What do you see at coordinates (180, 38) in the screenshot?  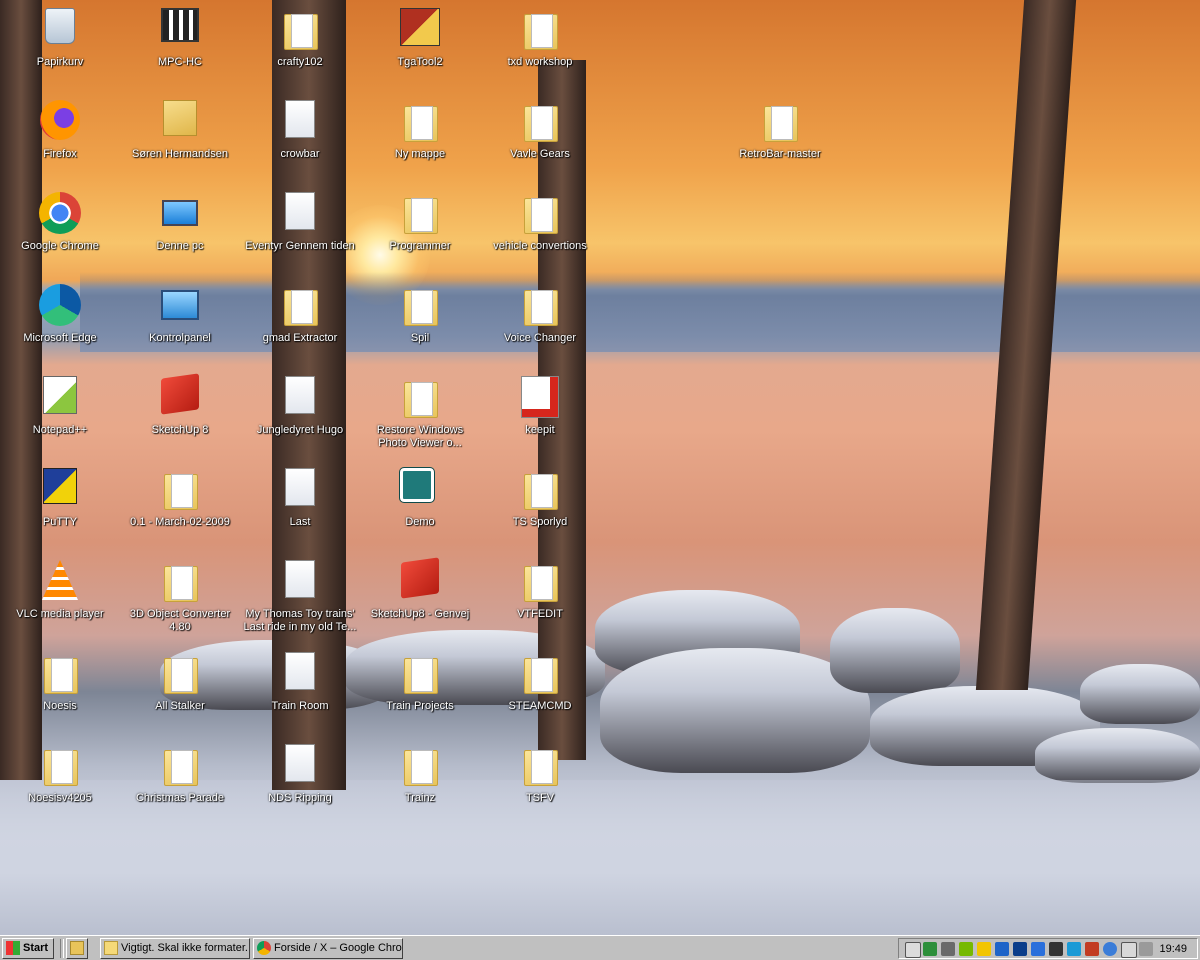 I see `desktop-icon: MPC-HC` at bounding box center [180, 38].